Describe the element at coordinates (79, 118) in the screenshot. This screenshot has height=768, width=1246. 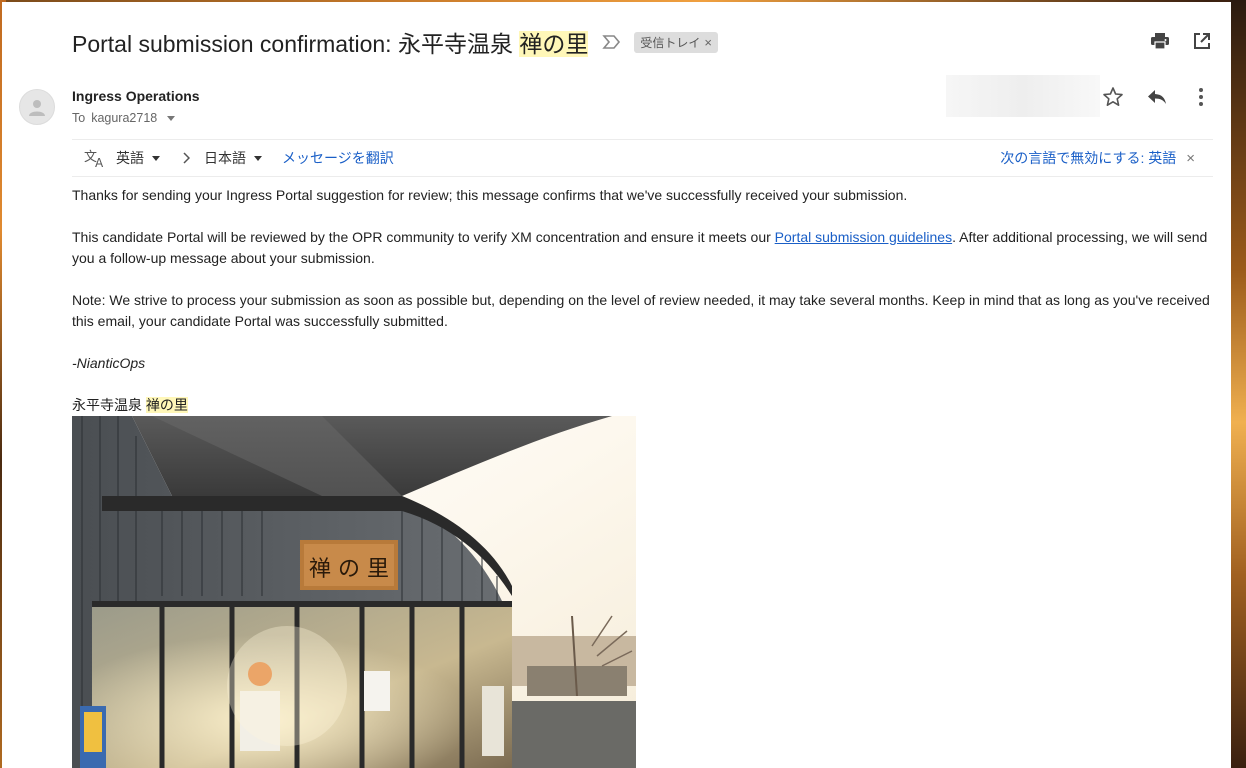
I see `to-label: To` at that location.